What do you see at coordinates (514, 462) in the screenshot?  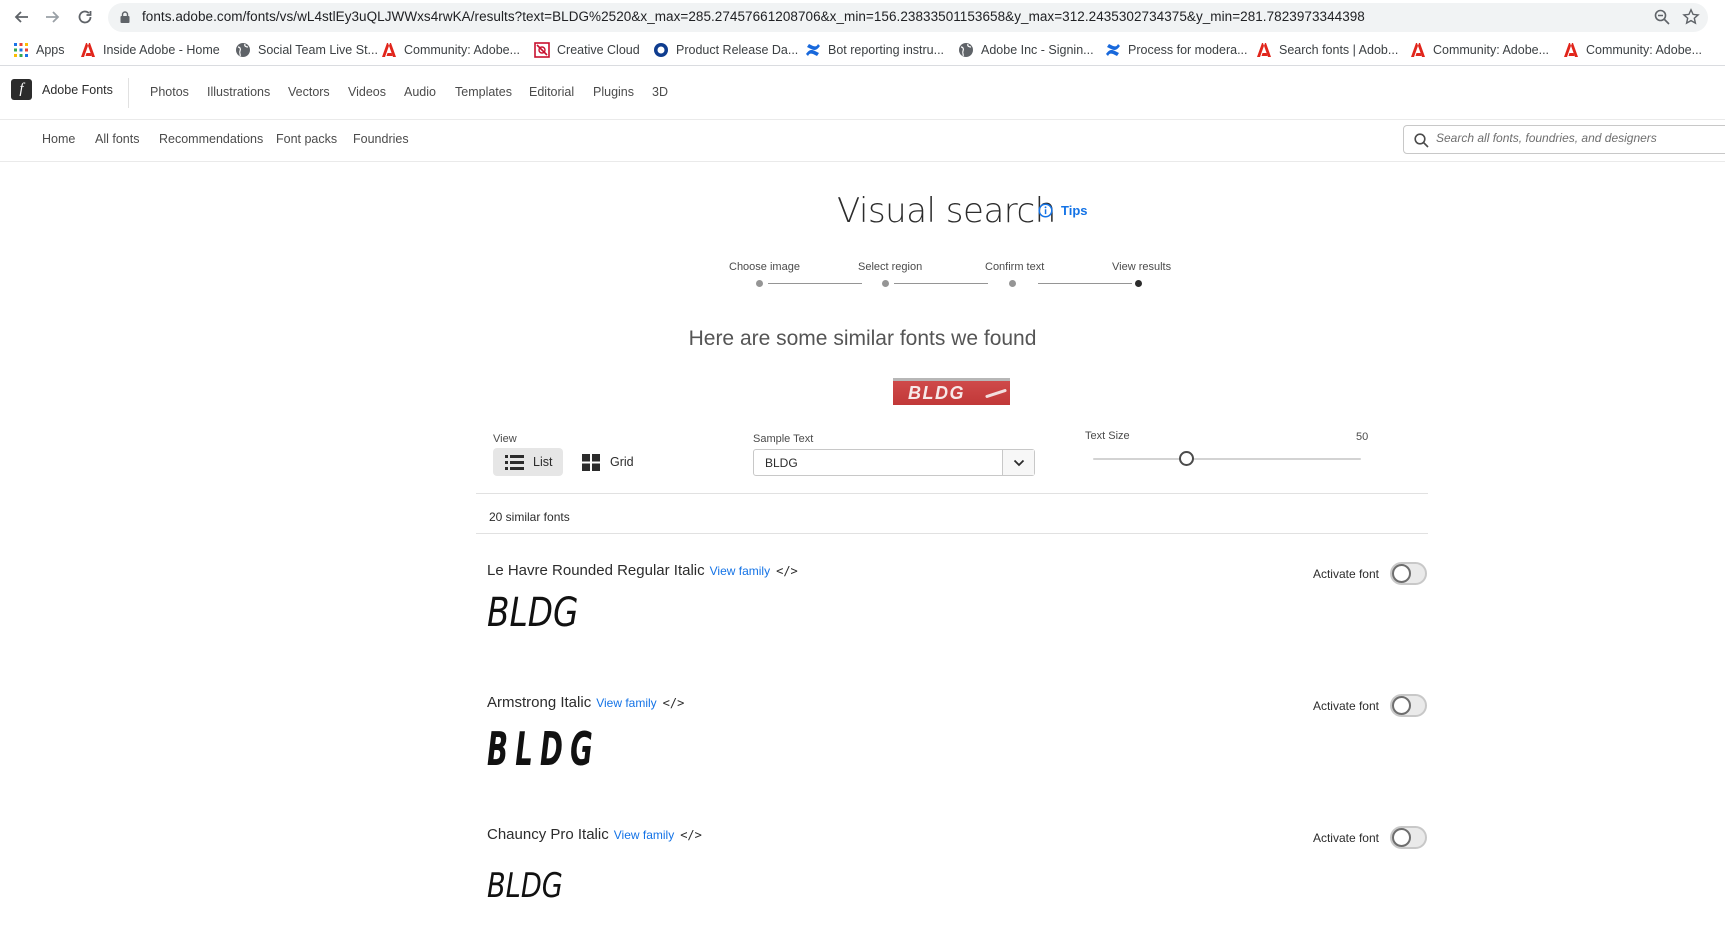 I see `list-icon` at bounding box center [514, 462].